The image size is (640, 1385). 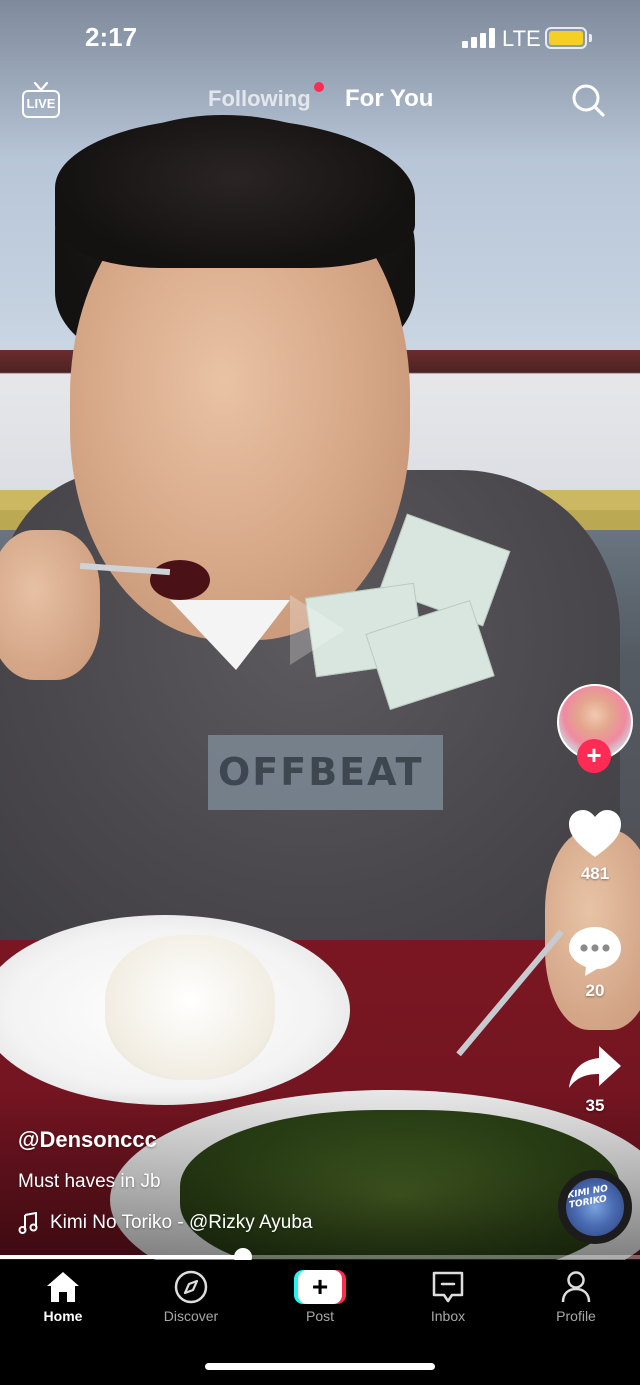 I want to click on search-icon, so click(x=588, y=100).